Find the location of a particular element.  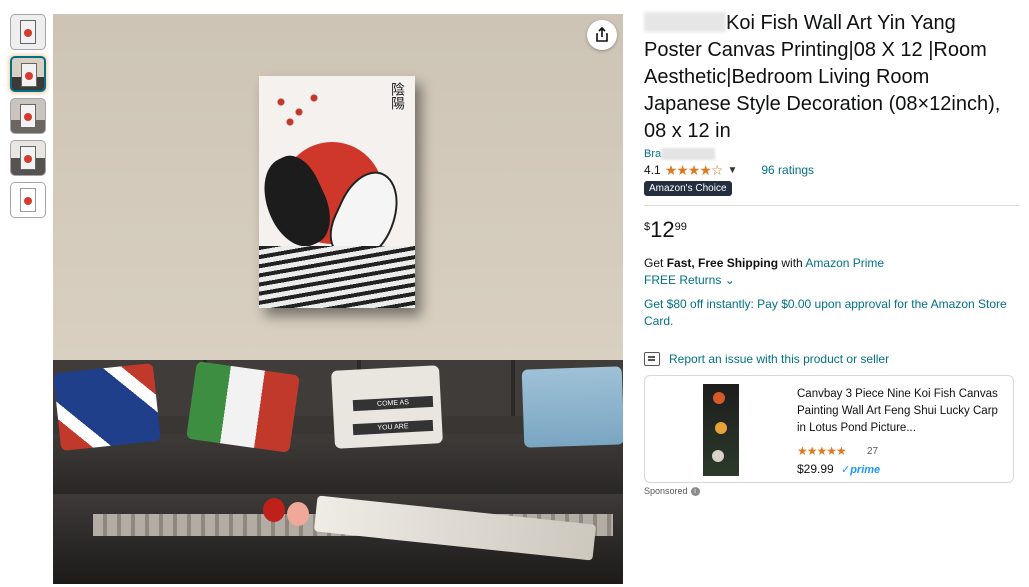

sponsored-price: $29.99 is located at coordinates (815, 469).